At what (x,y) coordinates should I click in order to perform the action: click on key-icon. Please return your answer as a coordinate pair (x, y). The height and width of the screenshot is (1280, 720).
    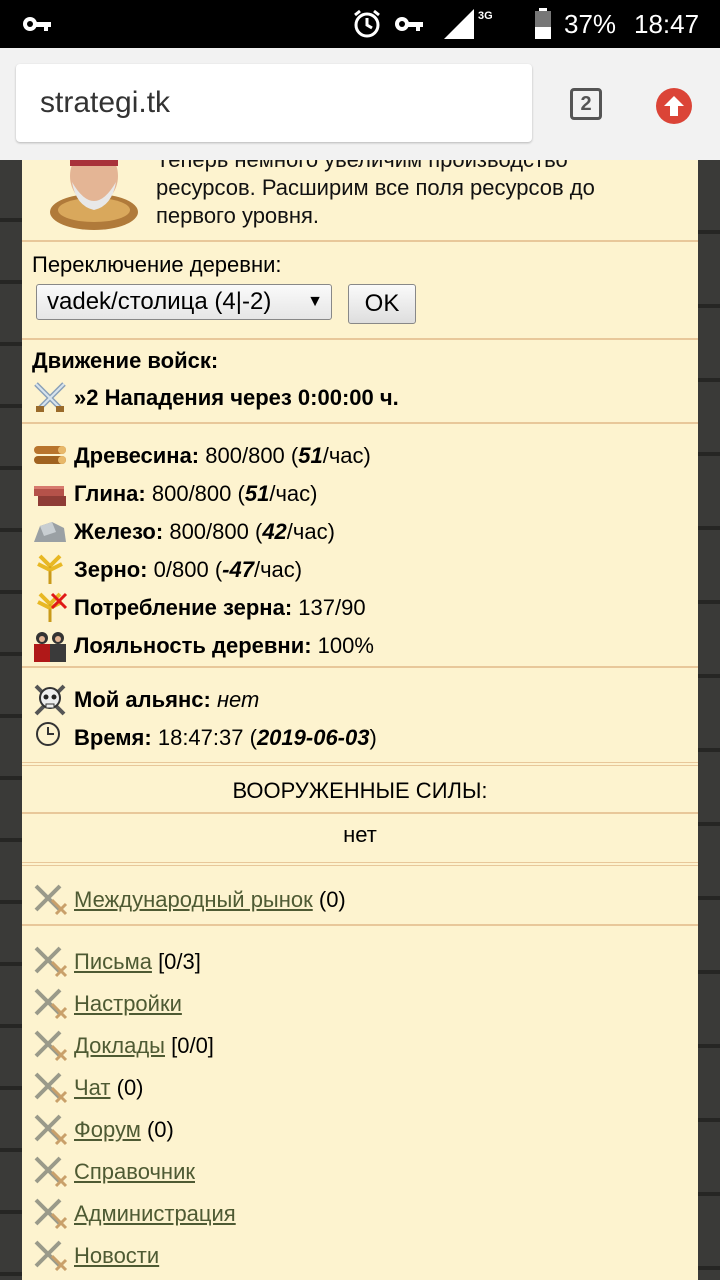
    Looking at the image, I should click on (37, 24).